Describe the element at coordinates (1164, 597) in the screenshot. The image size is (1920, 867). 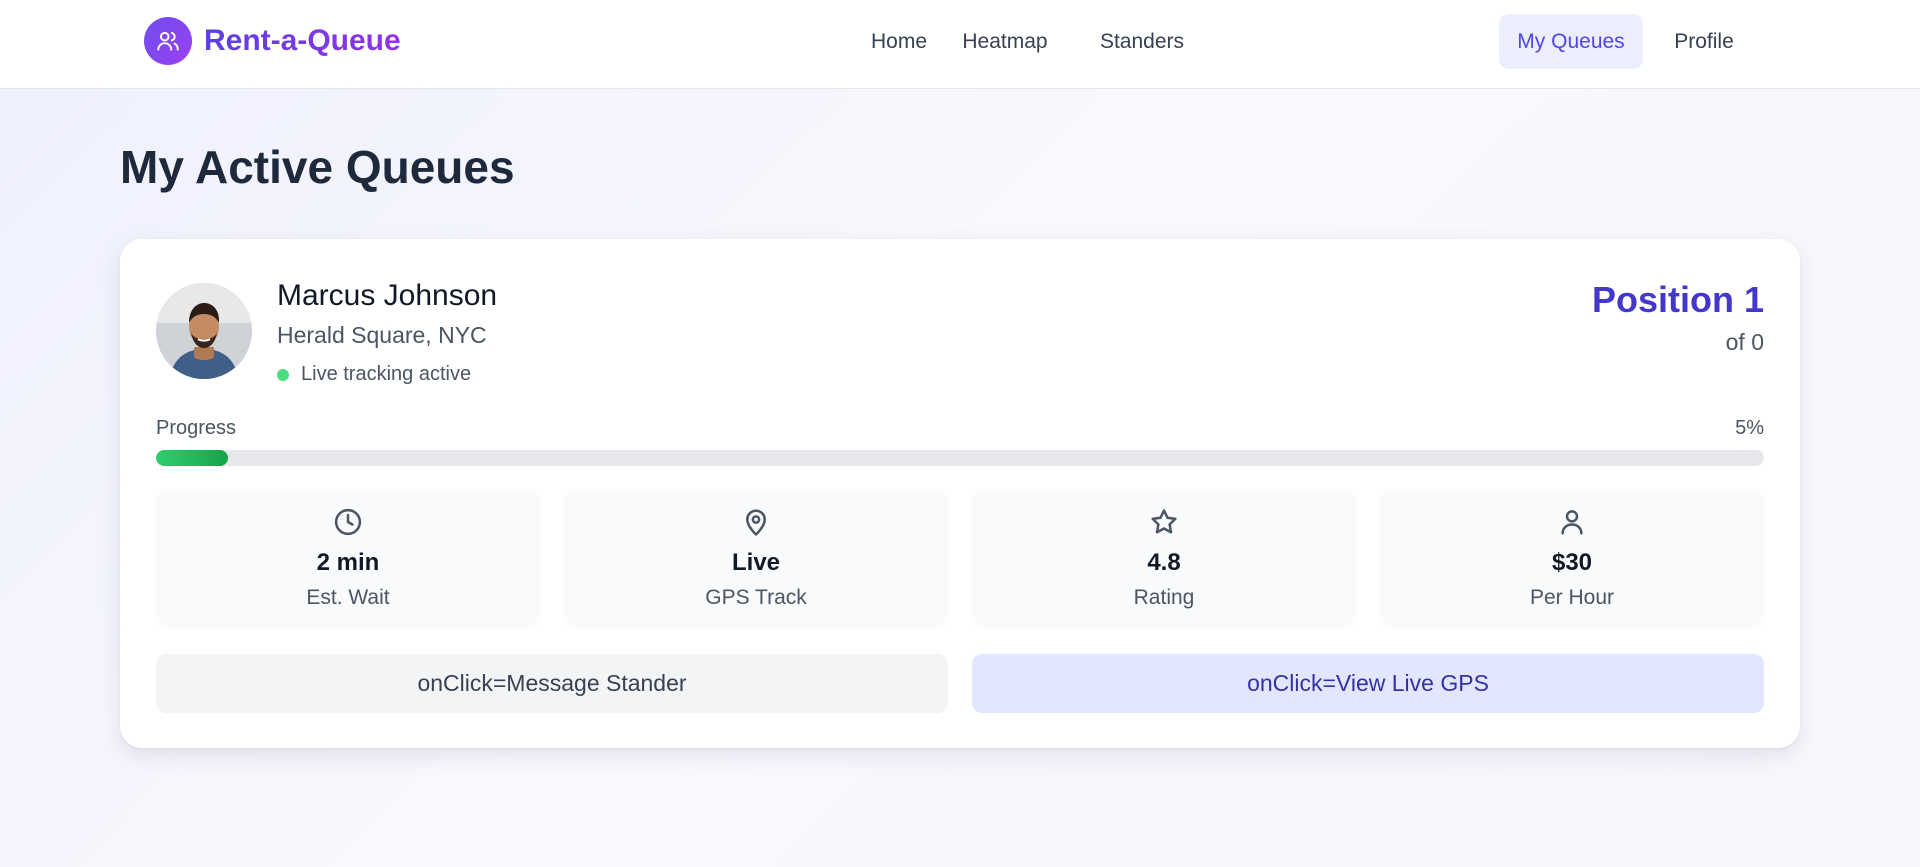
I see `stat-label: Rating` at that location.